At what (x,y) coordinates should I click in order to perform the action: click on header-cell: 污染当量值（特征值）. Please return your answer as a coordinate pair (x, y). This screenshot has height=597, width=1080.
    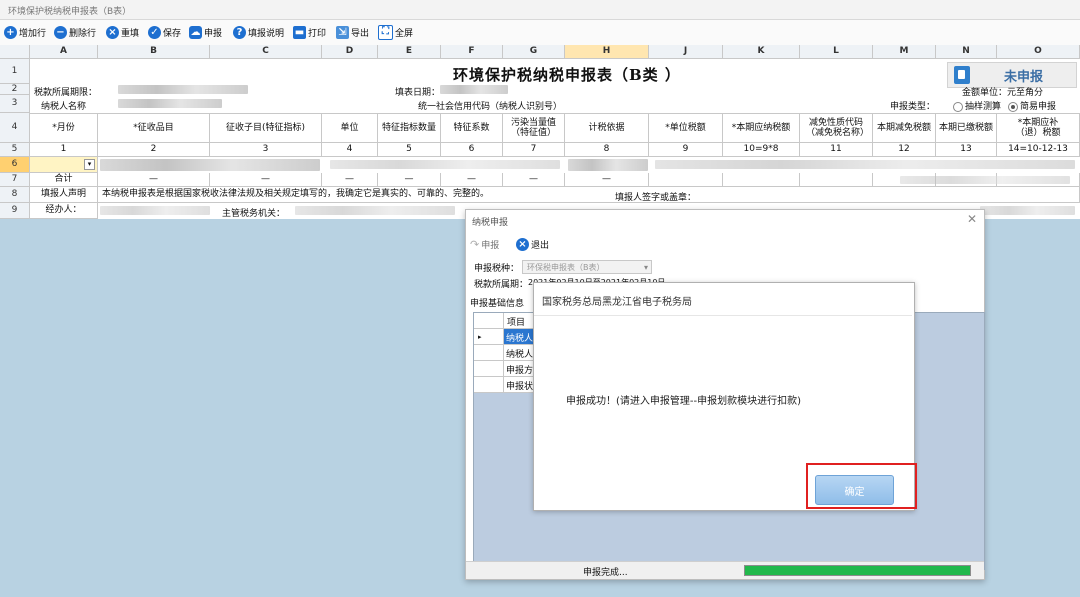
    Looking at the image, I should click on (534, 128).